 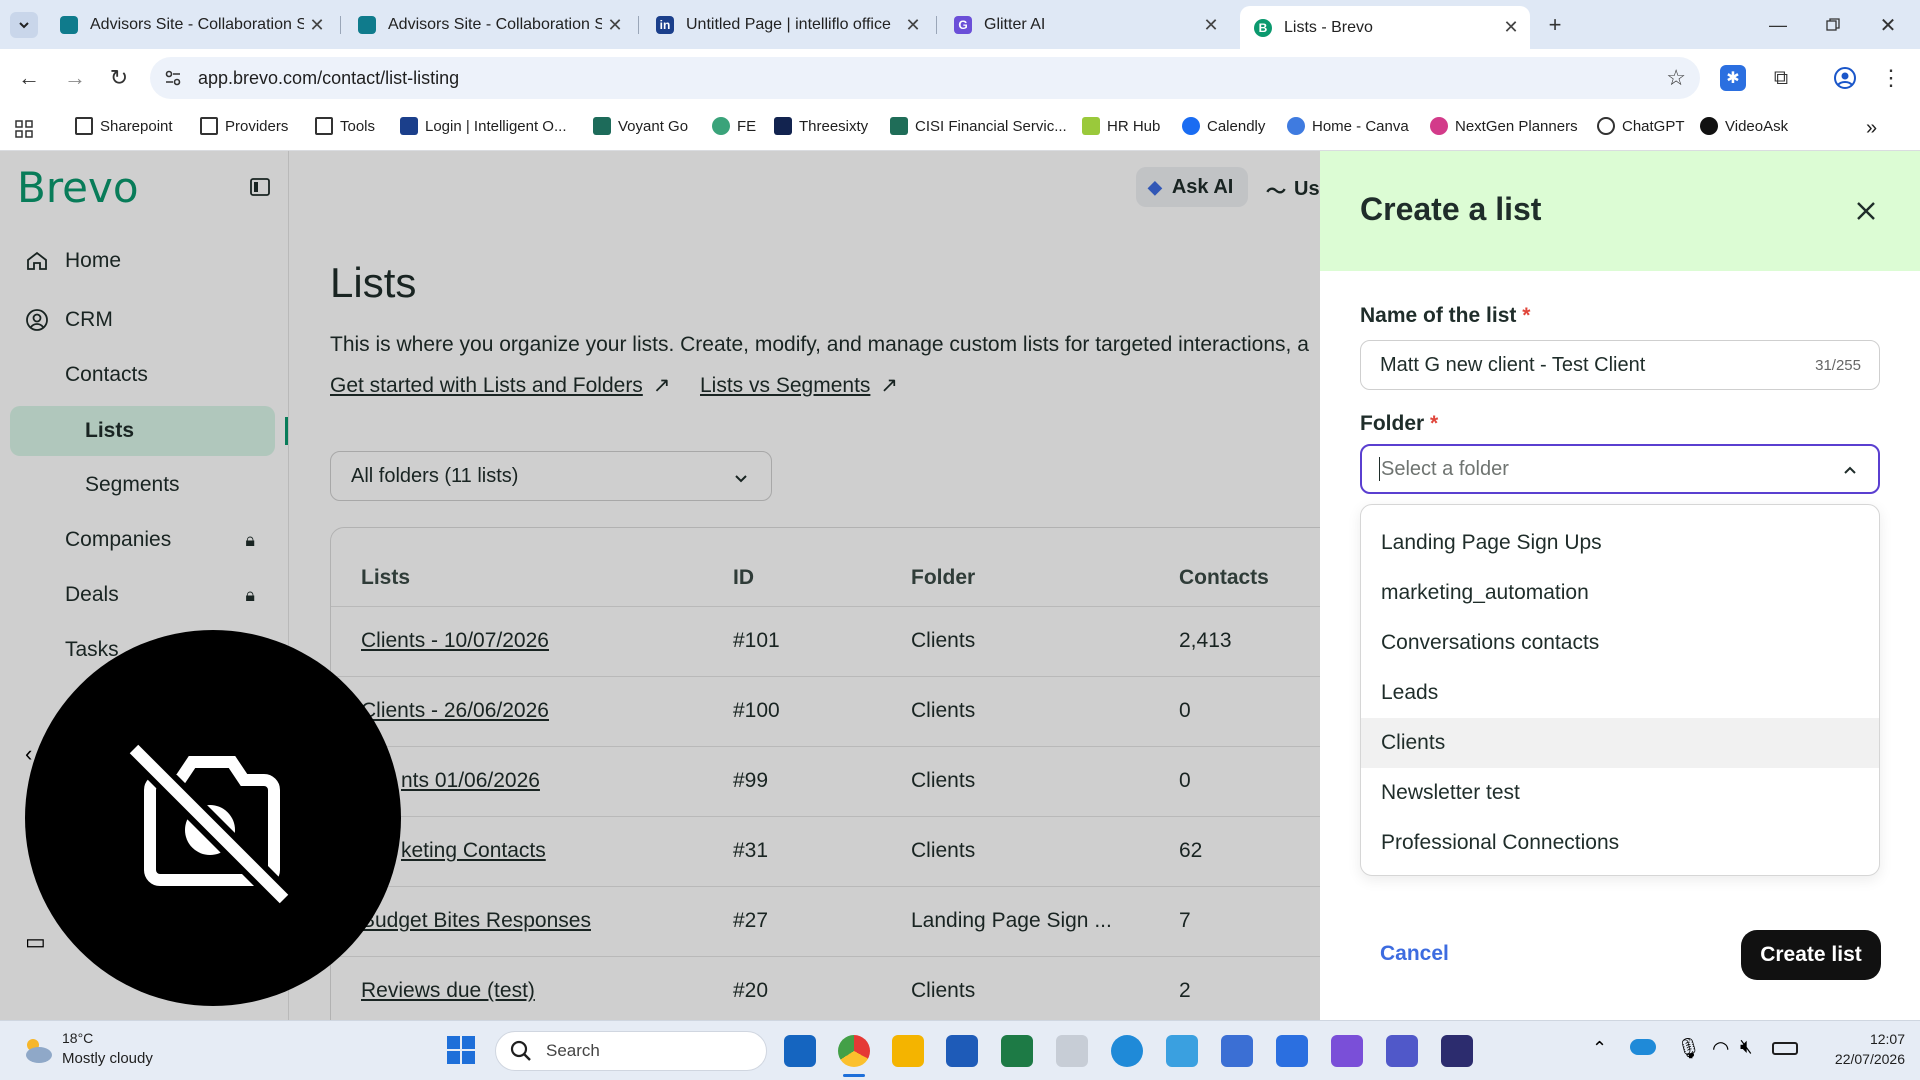 I want to click on reload-icon: ↻, so click(x=119, y=77).